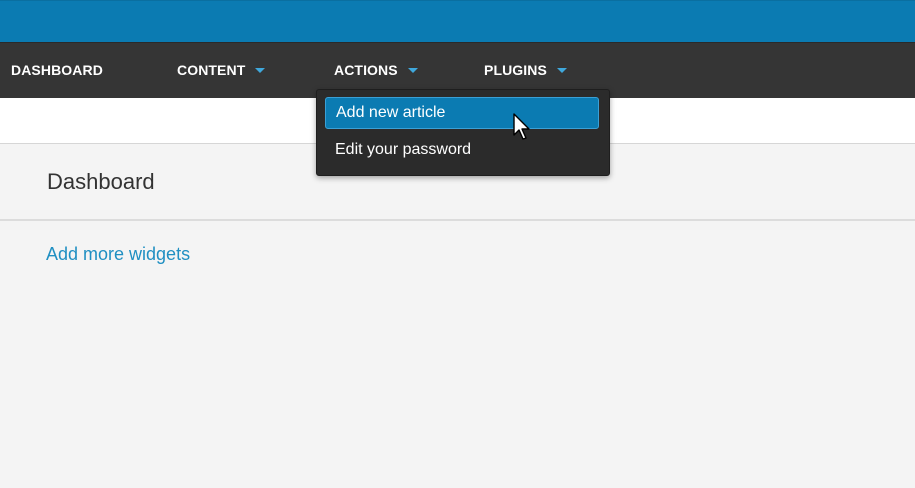 The image size is (915, 488). I want to click on actions-dropdown-menu: Add new article Edit your password, so click(463, 132).